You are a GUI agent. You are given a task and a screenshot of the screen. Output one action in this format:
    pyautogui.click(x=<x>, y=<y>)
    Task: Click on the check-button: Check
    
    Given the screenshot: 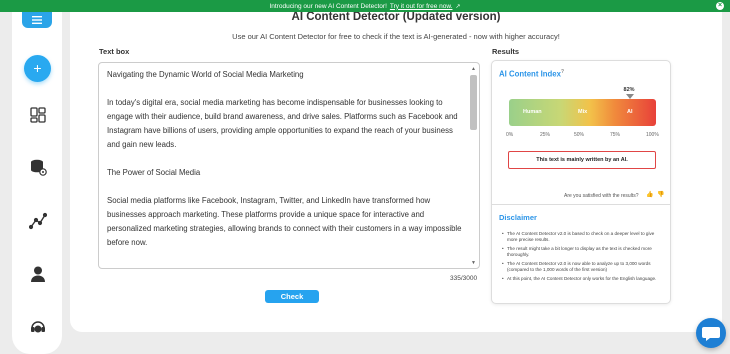 What is the action you would take?
    pyautogui.click(x=292, y=296)
    